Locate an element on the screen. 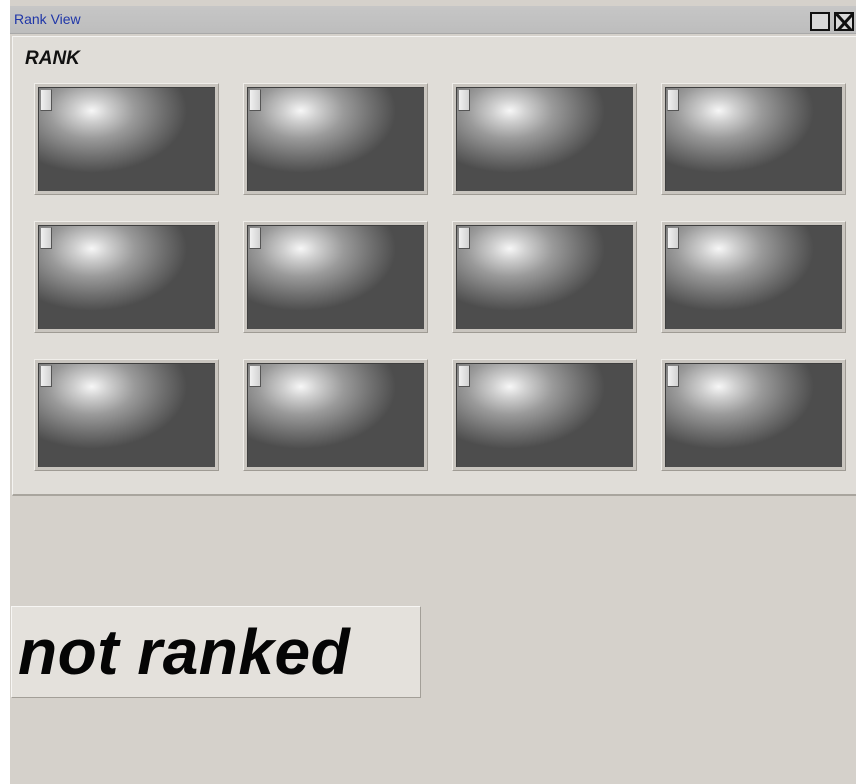 This screenshot has height=784, width=856. rank-status-box: not ranked is located at coordinates (216, 652).